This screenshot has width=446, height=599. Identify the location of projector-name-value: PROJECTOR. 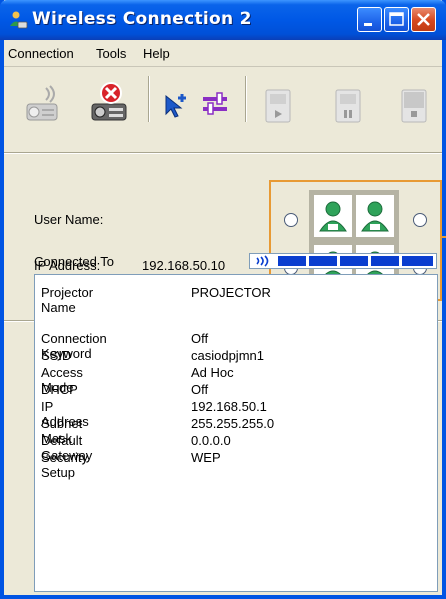
(231, 292).